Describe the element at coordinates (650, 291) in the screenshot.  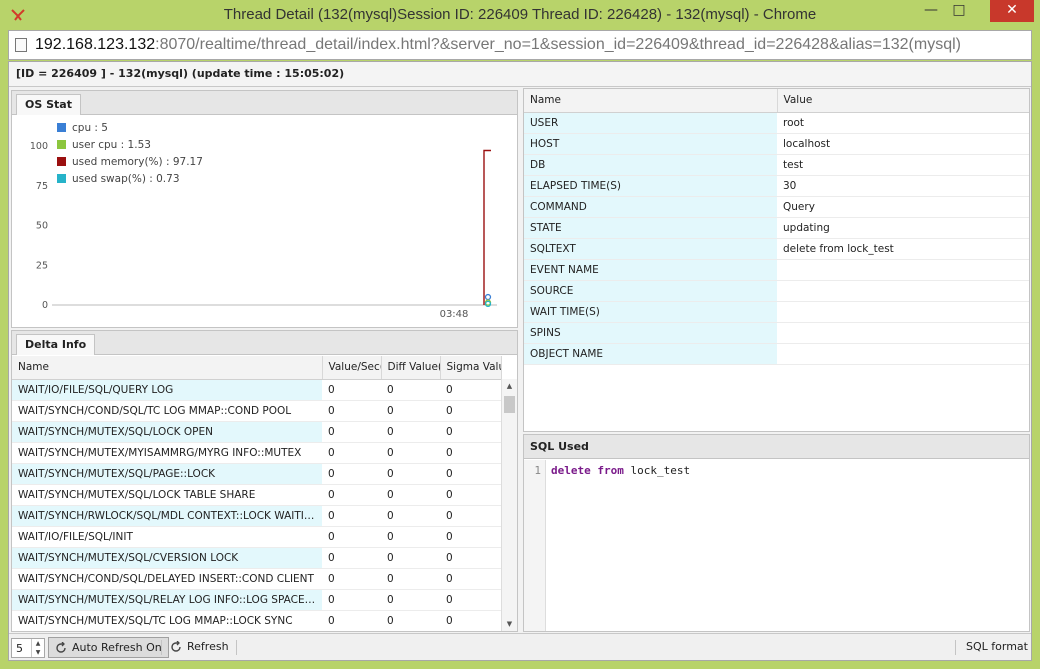
I see `prop-name-cell: SOURCE` at that location.